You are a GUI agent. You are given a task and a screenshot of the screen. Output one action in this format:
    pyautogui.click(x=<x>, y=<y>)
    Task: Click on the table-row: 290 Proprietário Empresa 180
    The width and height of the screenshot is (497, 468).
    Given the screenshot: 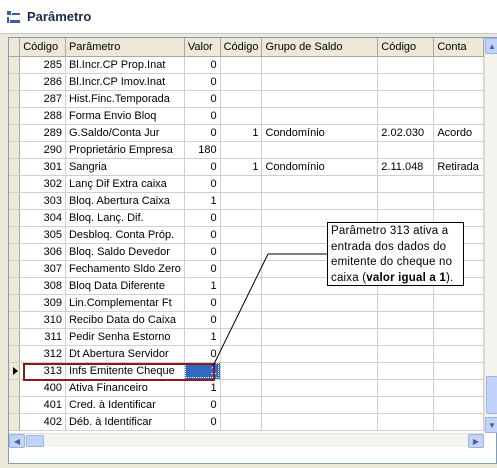 What is the action you would take?
    pyautogui.click(x=246, y=150)
    